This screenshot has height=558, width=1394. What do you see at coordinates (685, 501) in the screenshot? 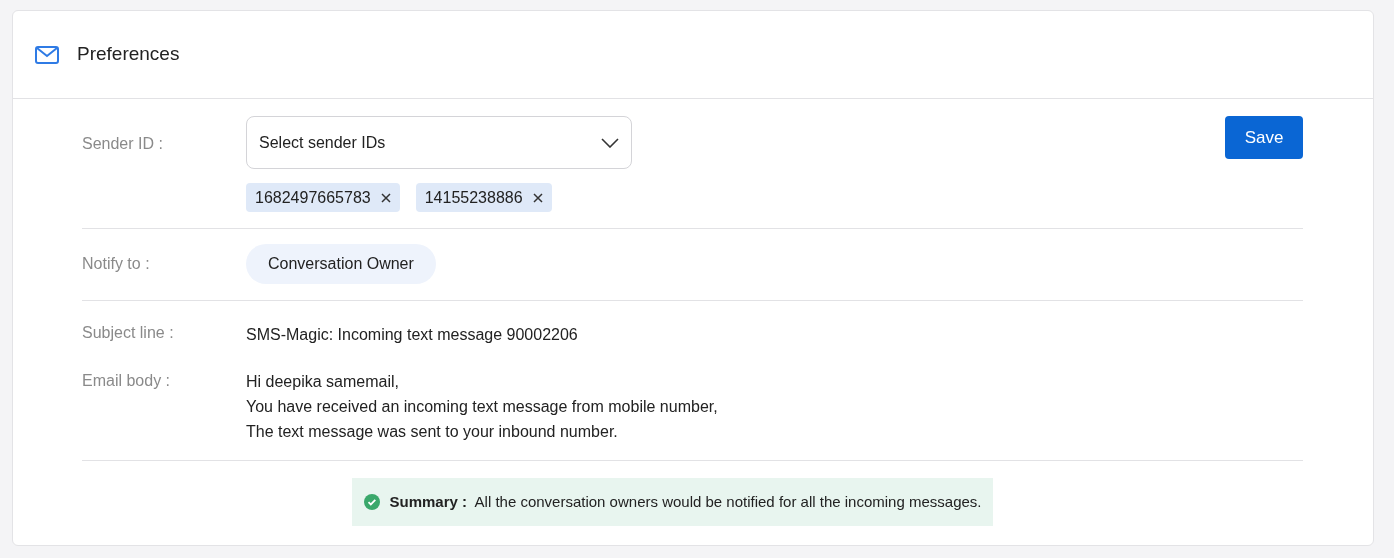
I see `summary-text: Summary : All the conversation owners would be notified for all the incoming messages.` at bounding box center [685, 501].